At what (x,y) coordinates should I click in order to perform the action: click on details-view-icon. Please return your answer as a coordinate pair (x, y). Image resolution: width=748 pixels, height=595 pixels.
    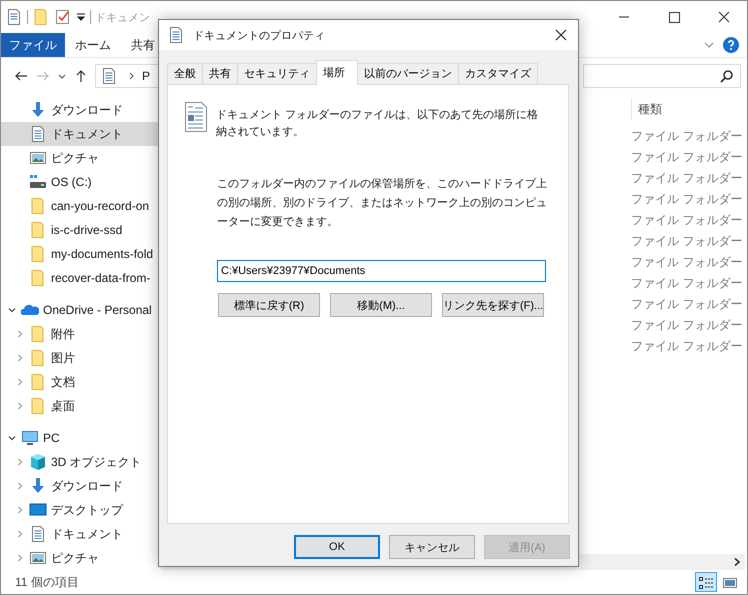
    Looking at the image, I should click on (706, 583).